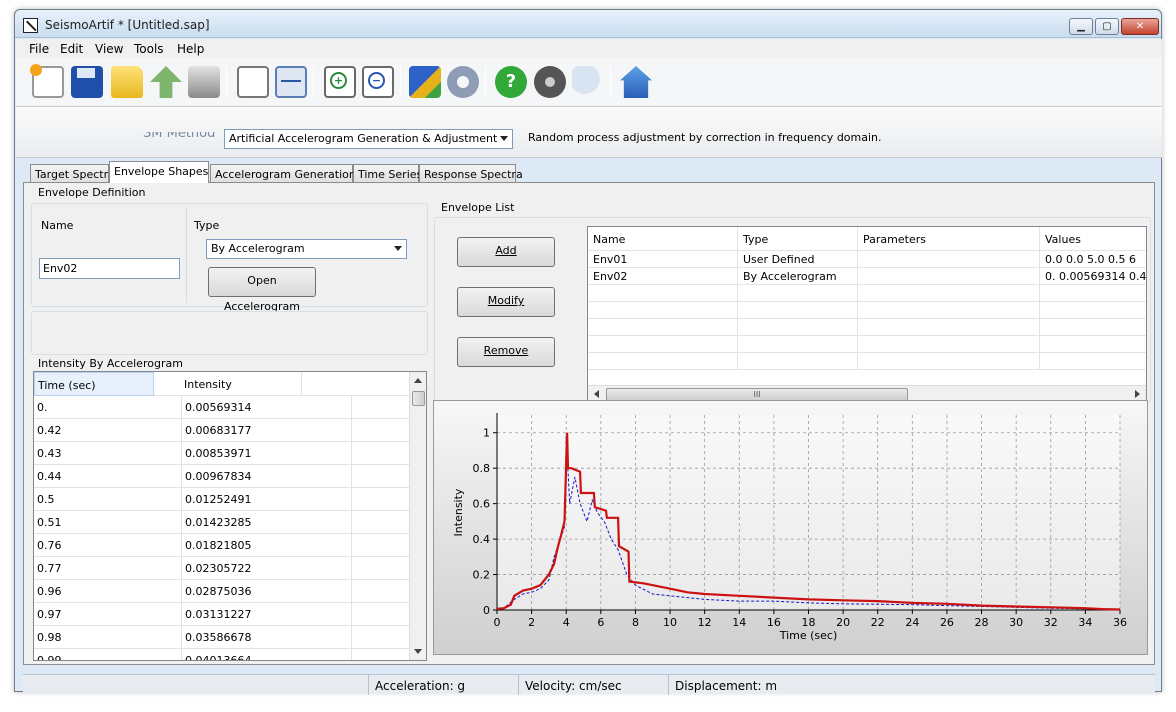 This screenshot has height=712, width=1176. I want to click on table-cell-time: 0.97, so click(108, 614).